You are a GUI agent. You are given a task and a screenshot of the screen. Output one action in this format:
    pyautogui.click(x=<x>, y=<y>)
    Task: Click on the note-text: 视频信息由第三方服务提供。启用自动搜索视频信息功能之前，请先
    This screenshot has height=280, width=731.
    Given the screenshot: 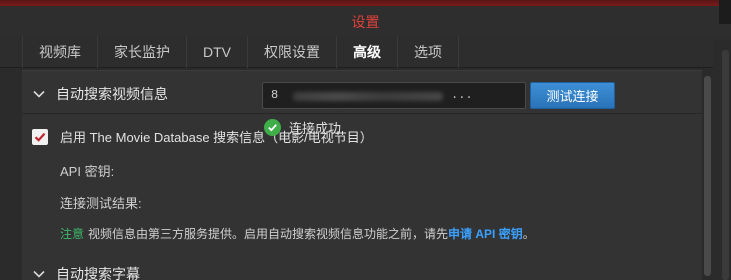 What is the action you would take?
    pyautogui.click(x=268, y=234)
    